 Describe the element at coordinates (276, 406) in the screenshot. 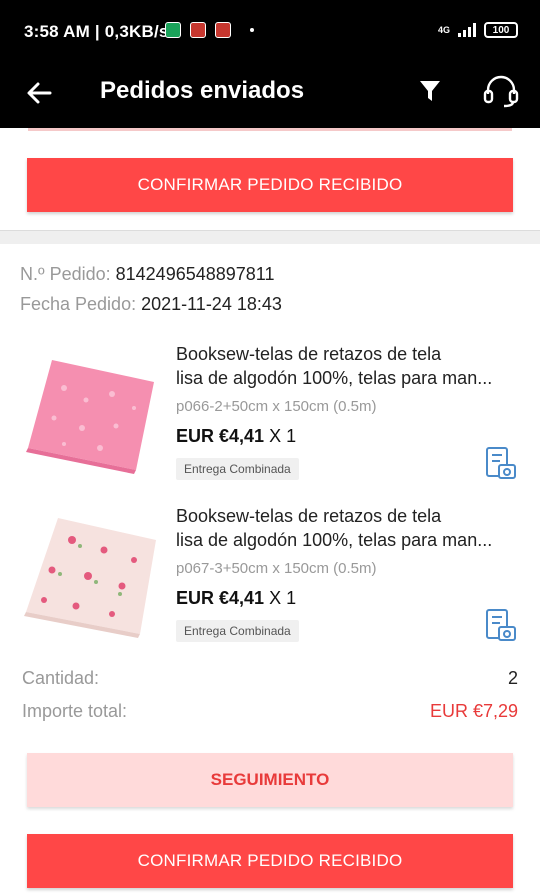

I see `product-variant: p066-2+50cm x 150cm (0.5m)` at that location.